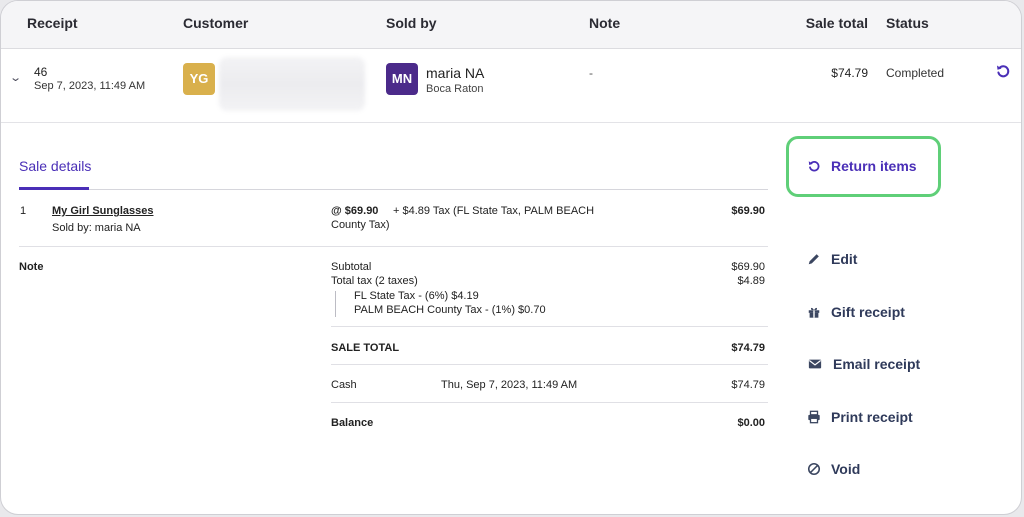 The image size is (1024, 517). What do you see at coordinates (455, 89) in the screenshot?
I see `seller-location: Boca Raton` at bounding box center [455, 89].